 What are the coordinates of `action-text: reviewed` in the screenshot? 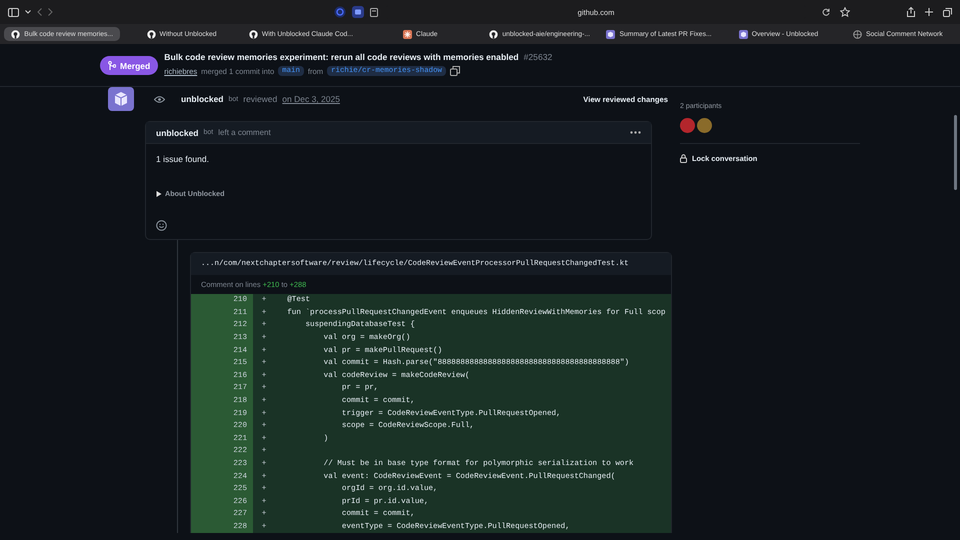 It's located at (260, 99).